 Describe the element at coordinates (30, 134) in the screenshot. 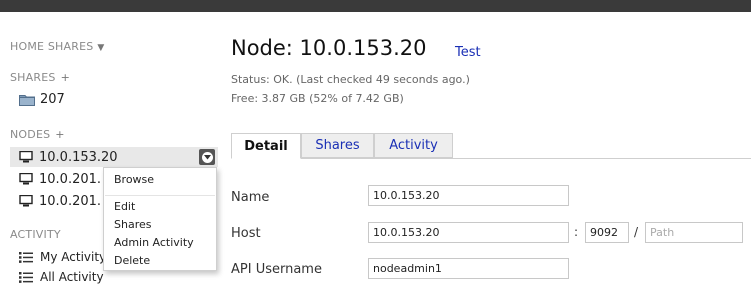

I see `nodes-header-label: NODES` at that location.